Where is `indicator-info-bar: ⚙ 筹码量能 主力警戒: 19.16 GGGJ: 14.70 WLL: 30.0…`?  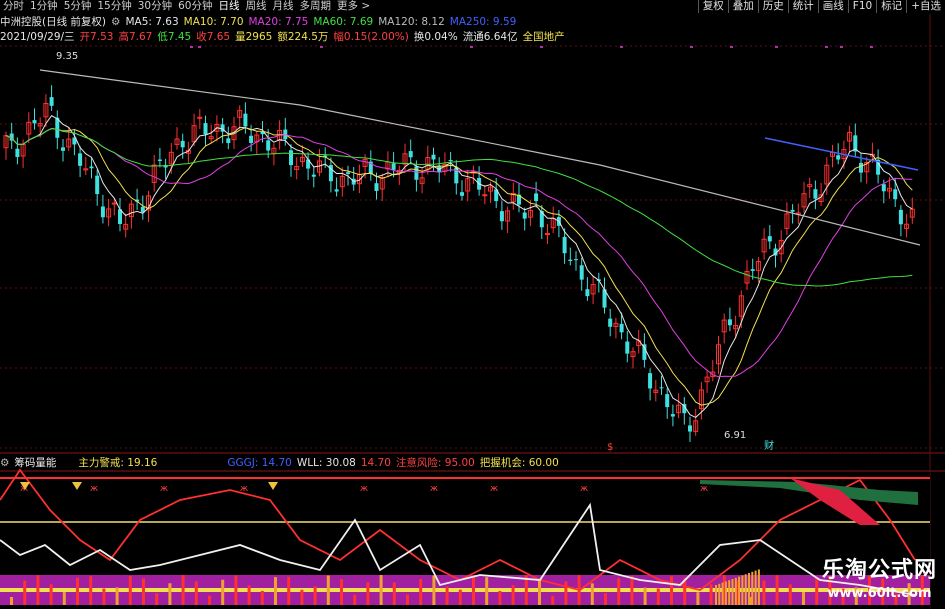 indicator-info-bar: ⚙ 筹码量能 主力警戒: 19.16 GGGJ: 14.70 WLL: 30.0… is located at coordinates (282, 462).